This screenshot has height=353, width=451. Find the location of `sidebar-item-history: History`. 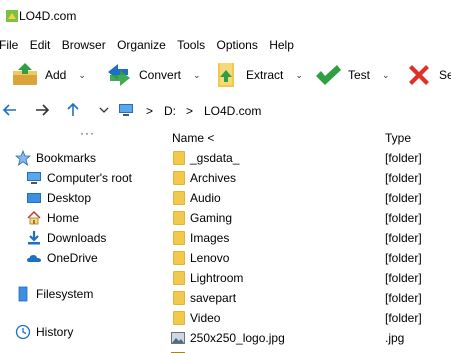

sidebar-item-history: History is located at coordinates (44, 332).